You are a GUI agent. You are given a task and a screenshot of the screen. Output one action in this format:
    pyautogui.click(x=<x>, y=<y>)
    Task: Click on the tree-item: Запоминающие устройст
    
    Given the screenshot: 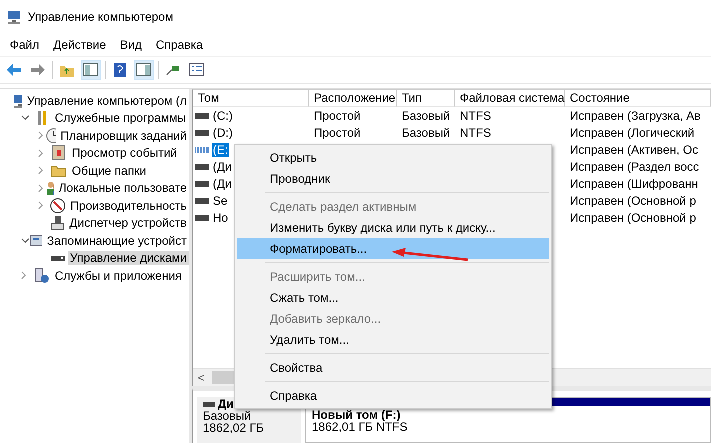 What is the action you would take?
    pyautogui.click(x=117, y=241)
    